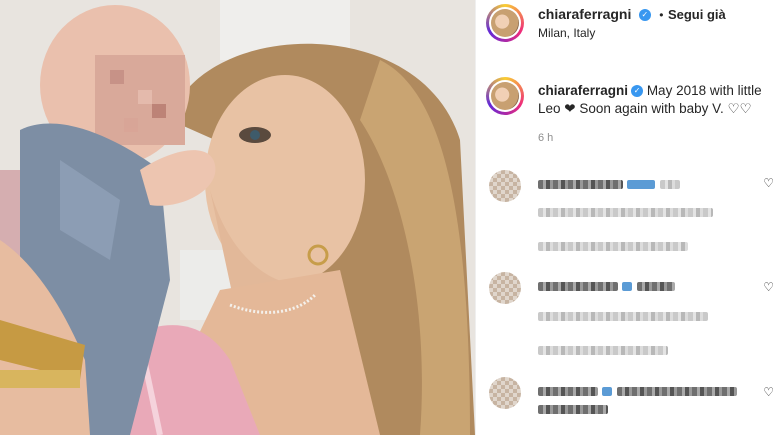  Describe the element at coordinates (545, 138) in the screenshot. I see `caption-time: 6 h` at that location.